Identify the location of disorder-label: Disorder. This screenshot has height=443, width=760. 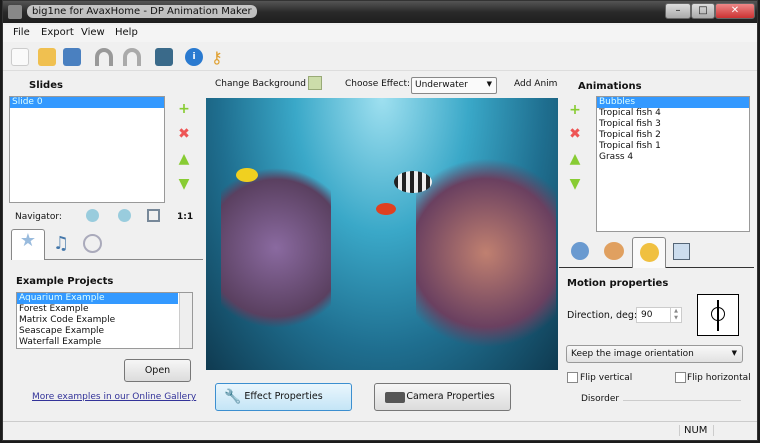
(600, 399).